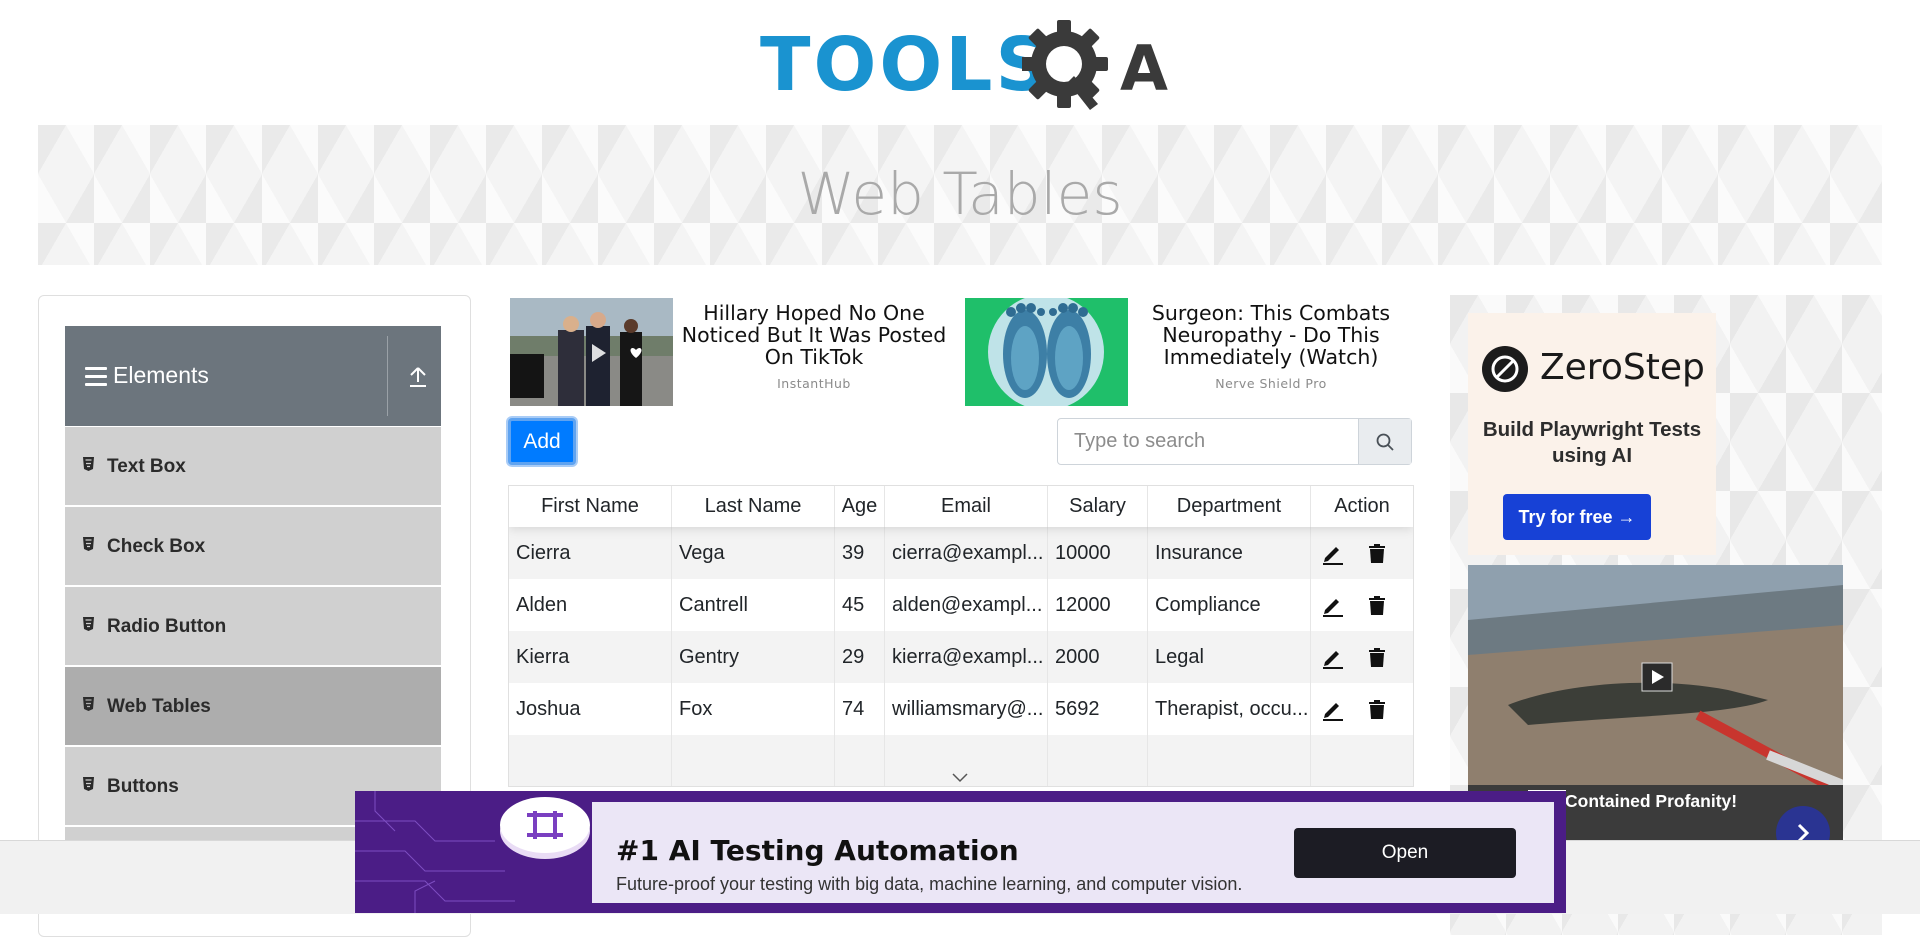 The width and height of the screenshot is (1920, 937). What do you see at coordinates (1098, 553) in the screenshot?
I see `cell-salary: 10000` at bounding box center [1098, 553].